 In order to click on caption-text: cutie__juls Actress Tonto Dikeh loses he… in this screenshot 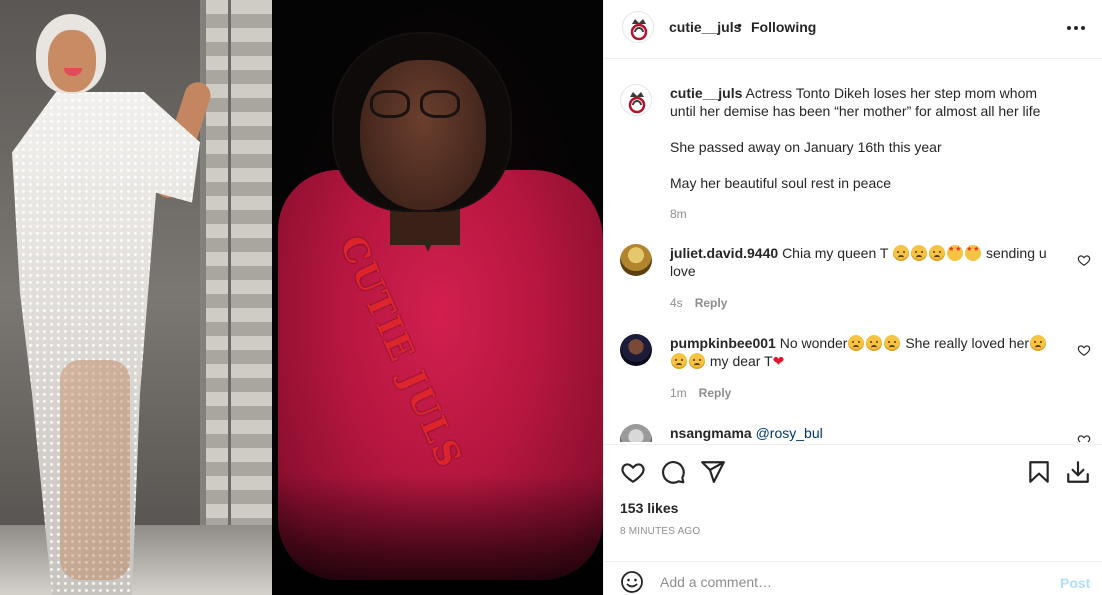, I will do `click(855, 138)`.